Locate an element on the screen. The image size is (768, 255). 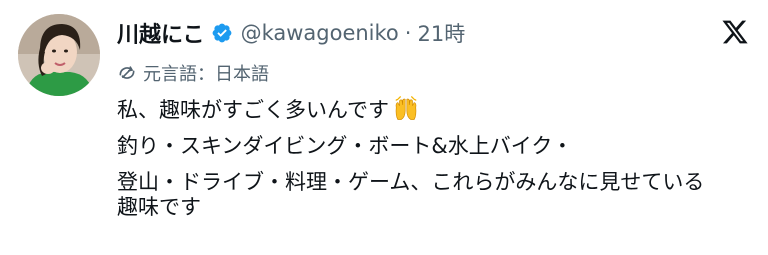
x-logo-icon is located at coordinates (735, 32).